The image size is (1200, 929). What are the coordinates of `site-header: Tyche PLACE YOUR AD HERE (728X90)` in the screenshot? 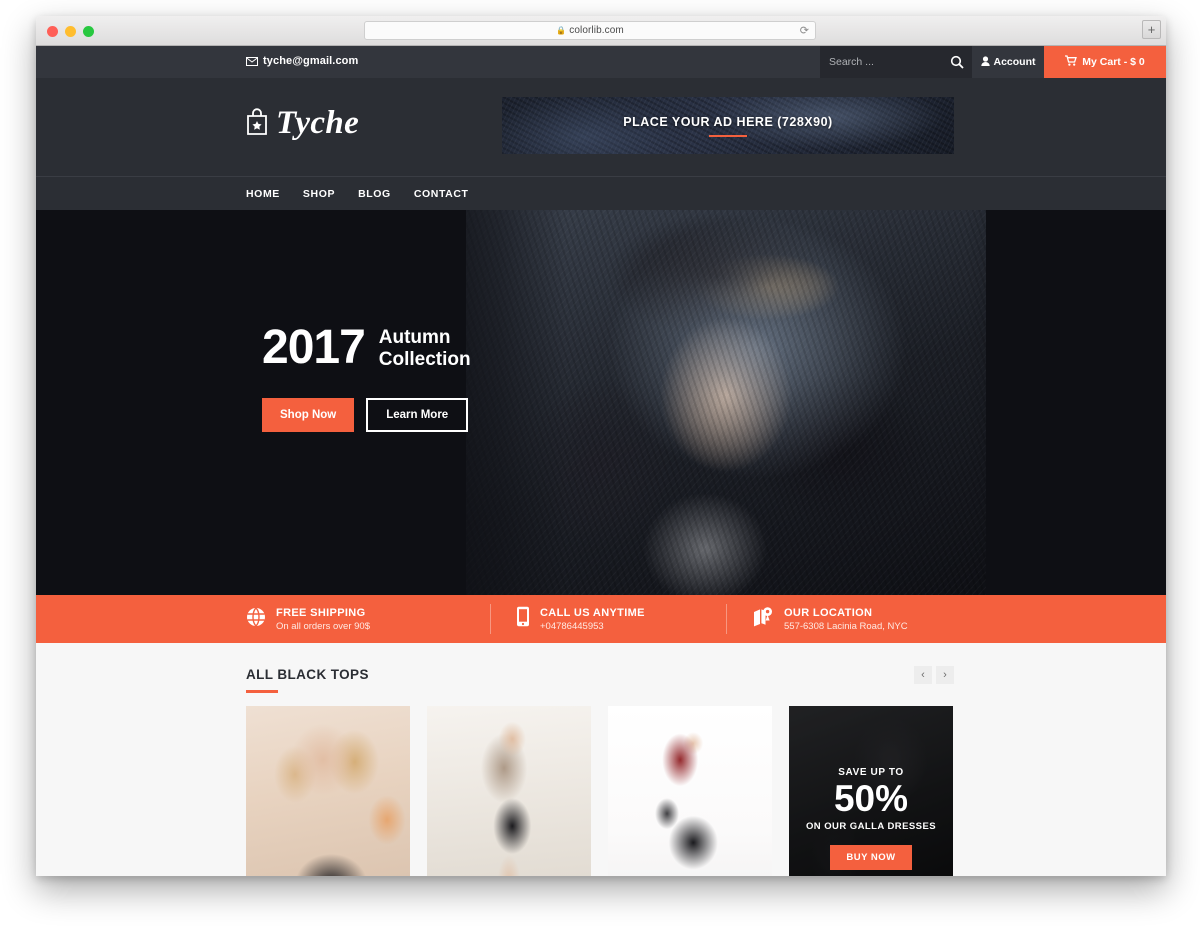 It's located at (601, 127).